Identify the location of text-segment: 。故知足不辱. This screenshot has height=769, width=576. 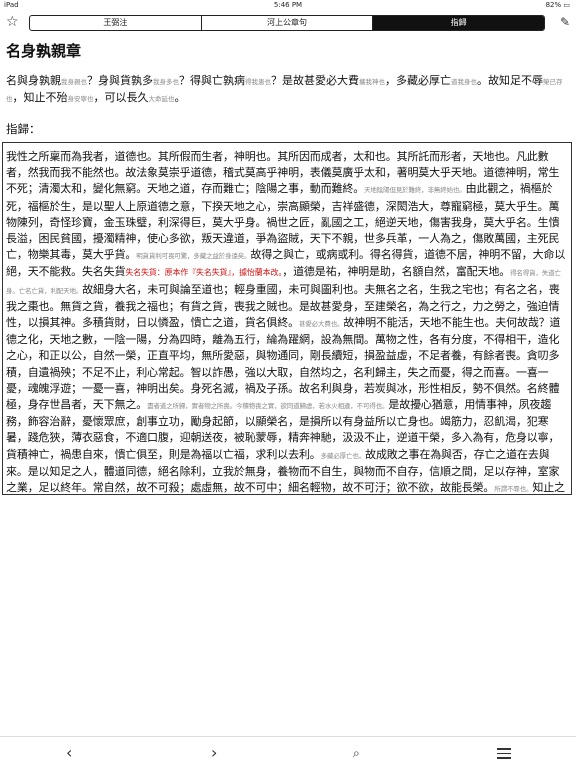
(510, 80).